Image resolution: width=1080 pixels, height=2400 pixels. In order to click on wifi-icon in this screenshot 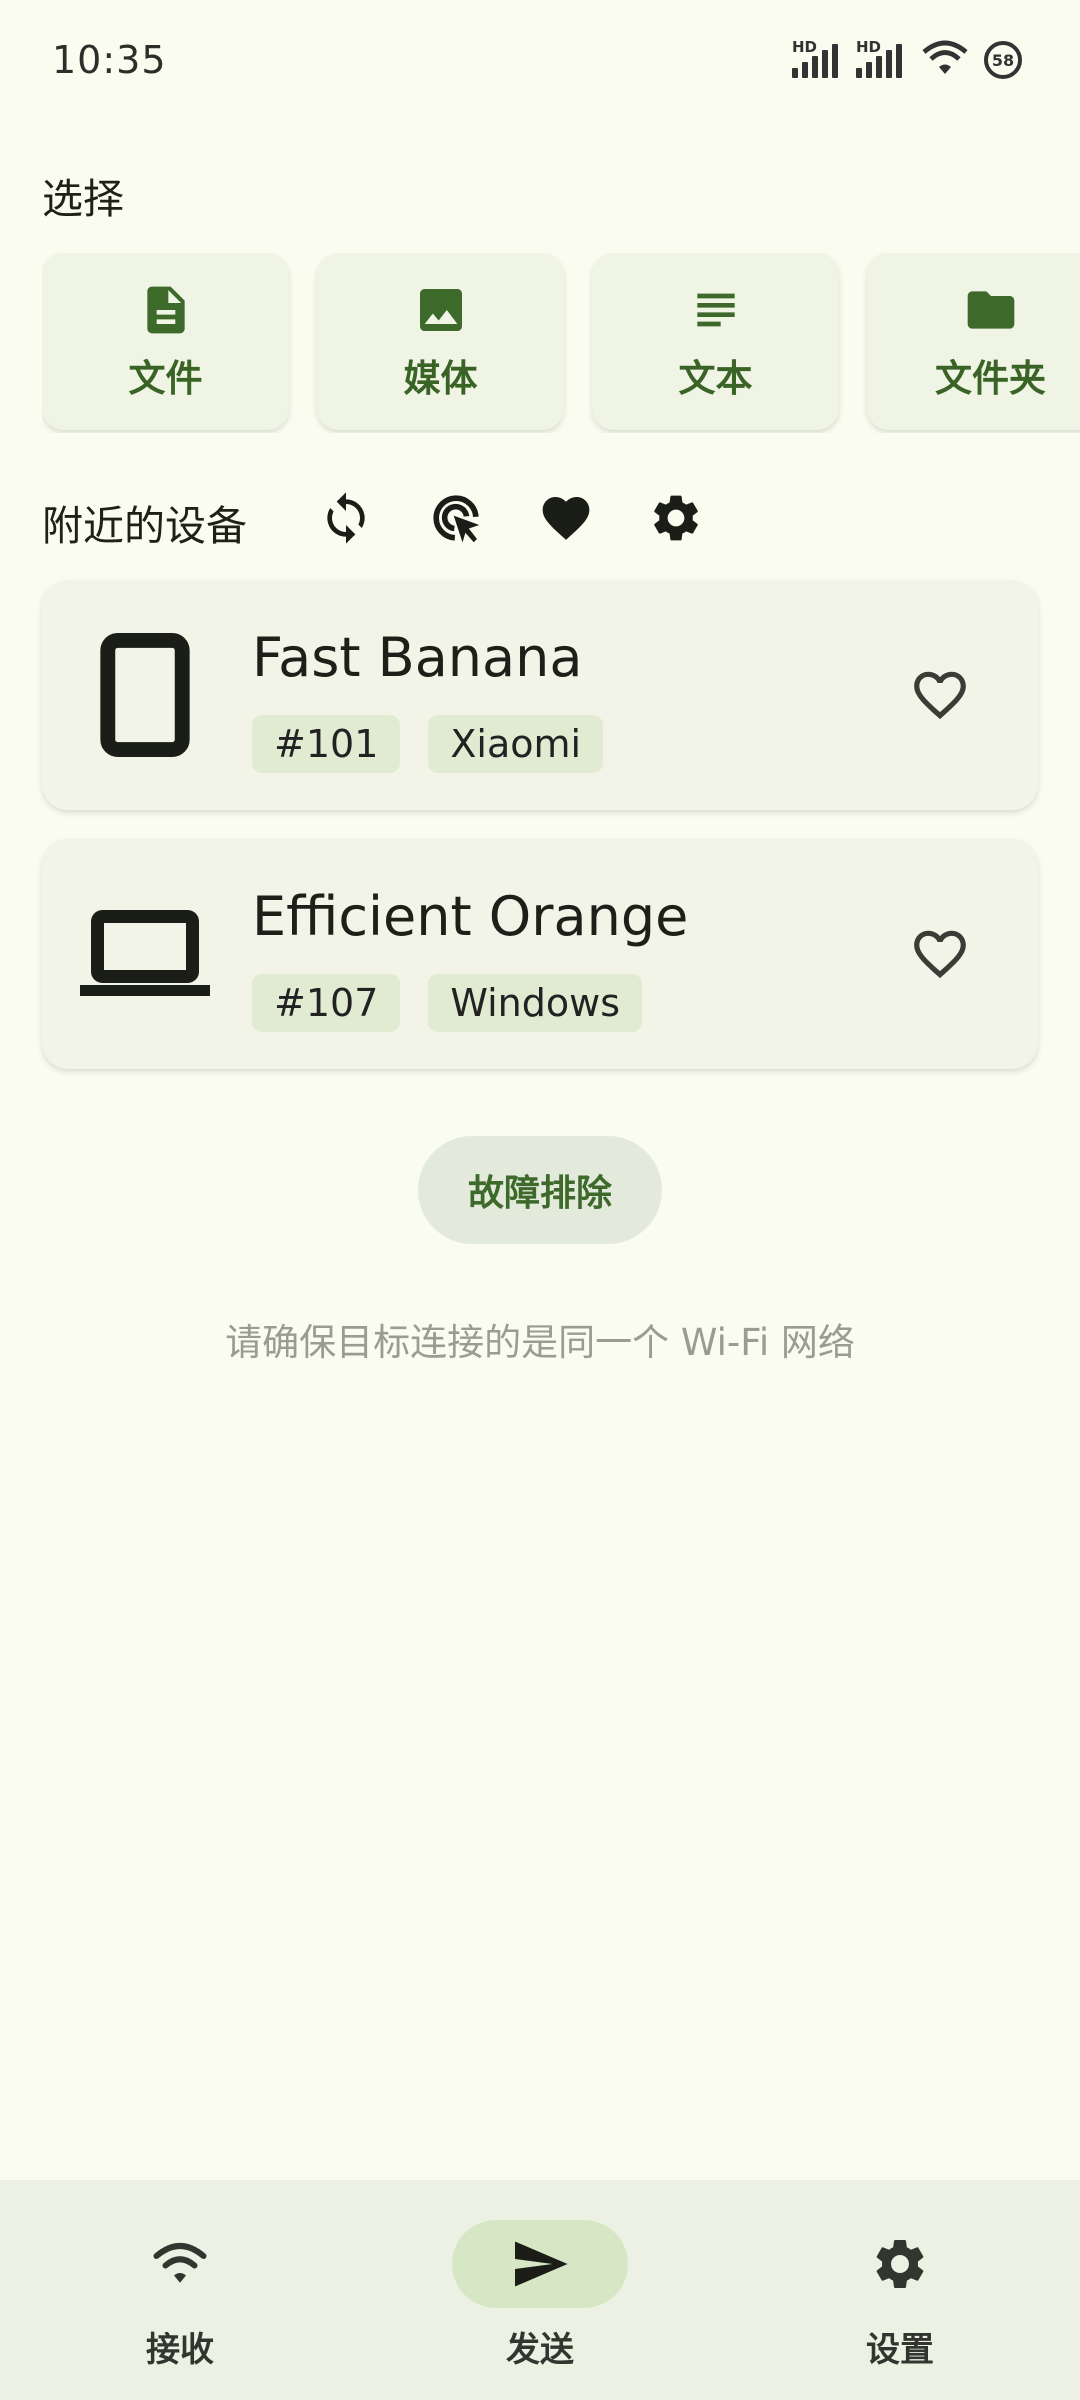, I will do `click(180, 2263)`.